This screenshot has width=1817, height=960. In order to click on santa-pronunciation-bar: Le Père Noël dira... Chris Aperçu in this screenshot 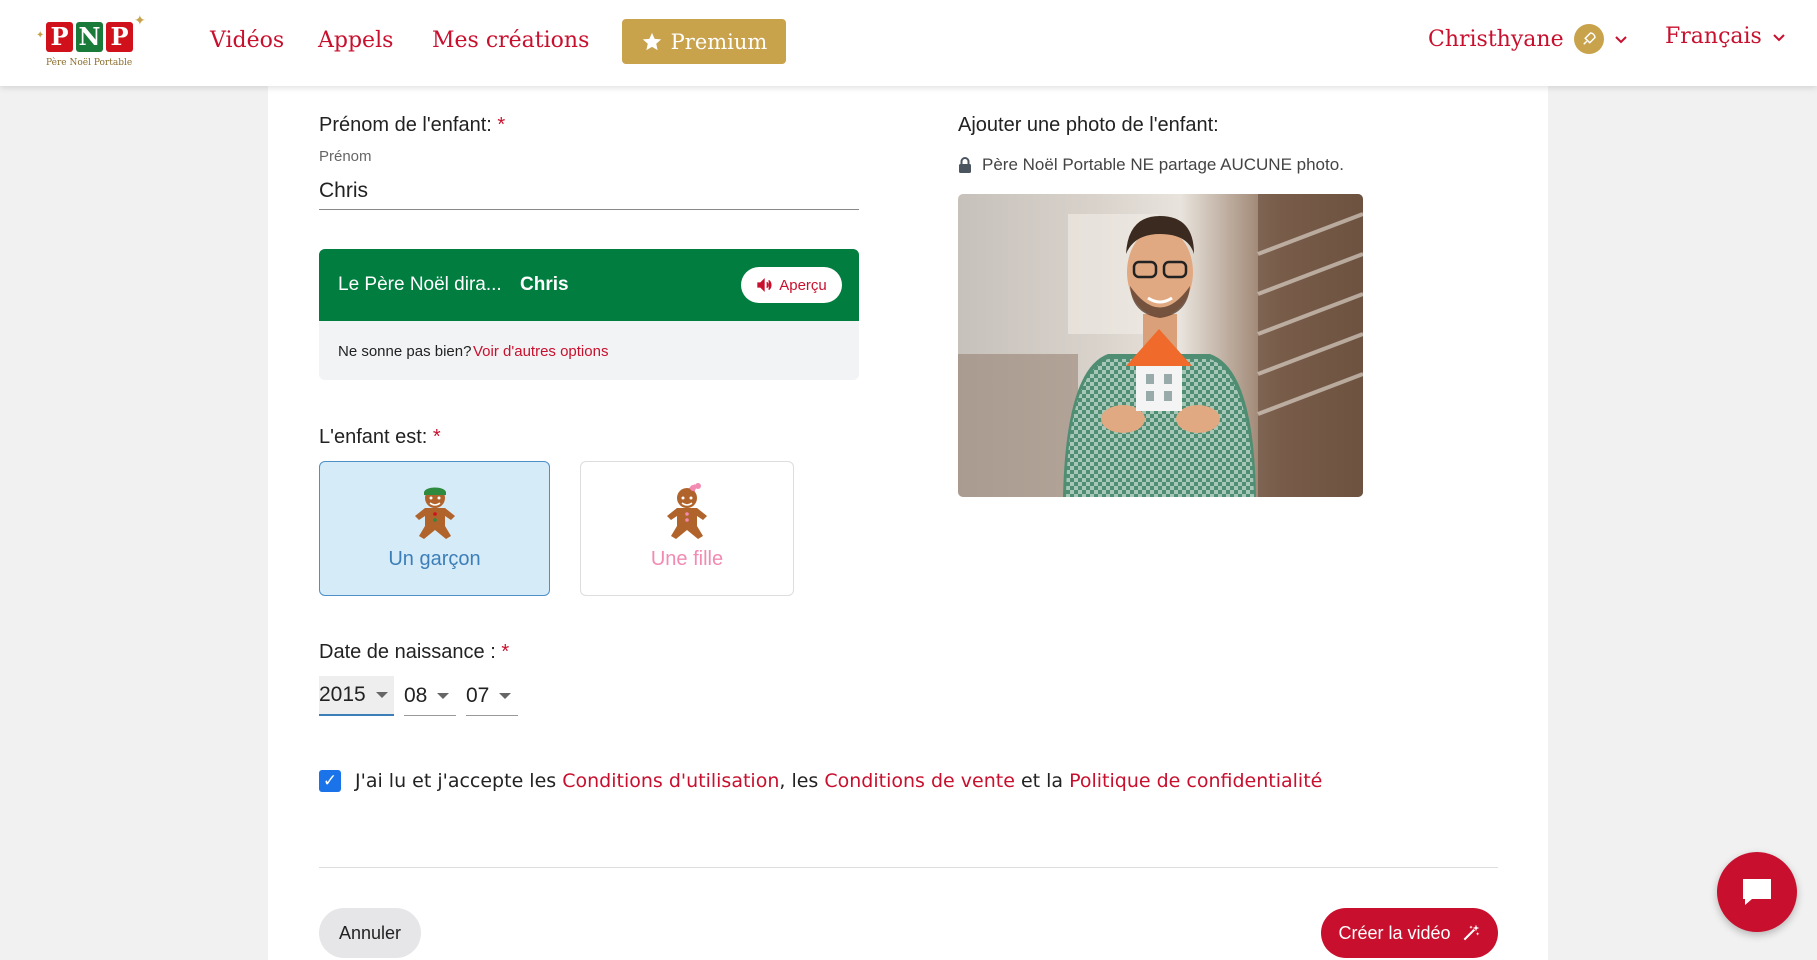, I will do `click(589, 285)`.